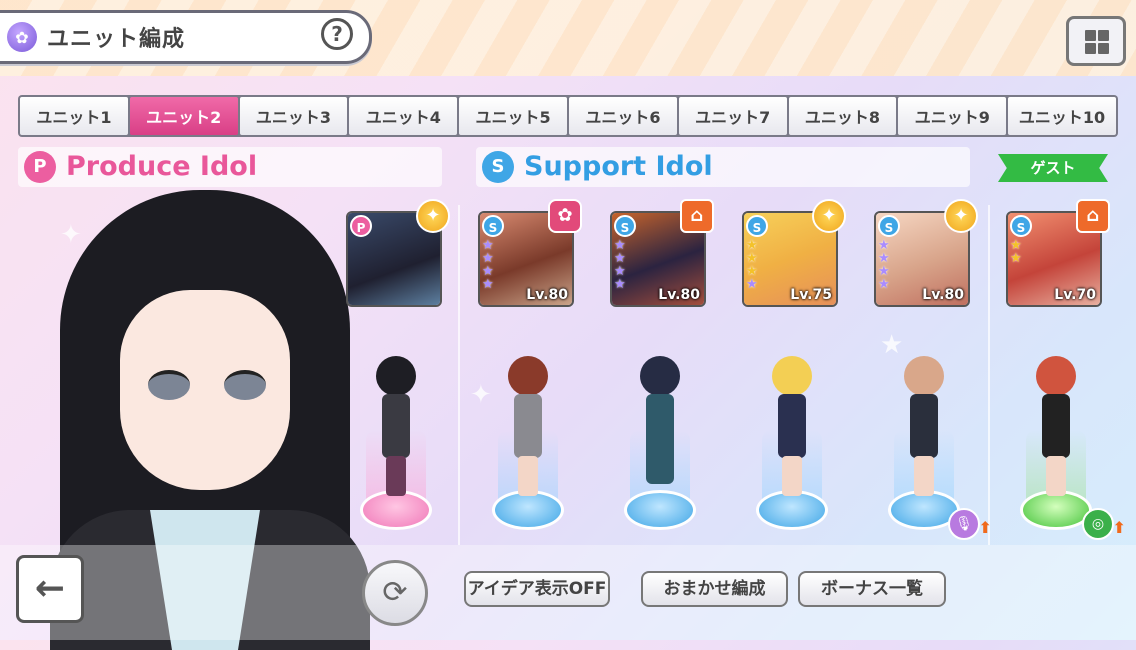  Describe the element at coordinates (162, 166) in the screenshot. I see `produce-idol-label: Produce Idol` at that location.